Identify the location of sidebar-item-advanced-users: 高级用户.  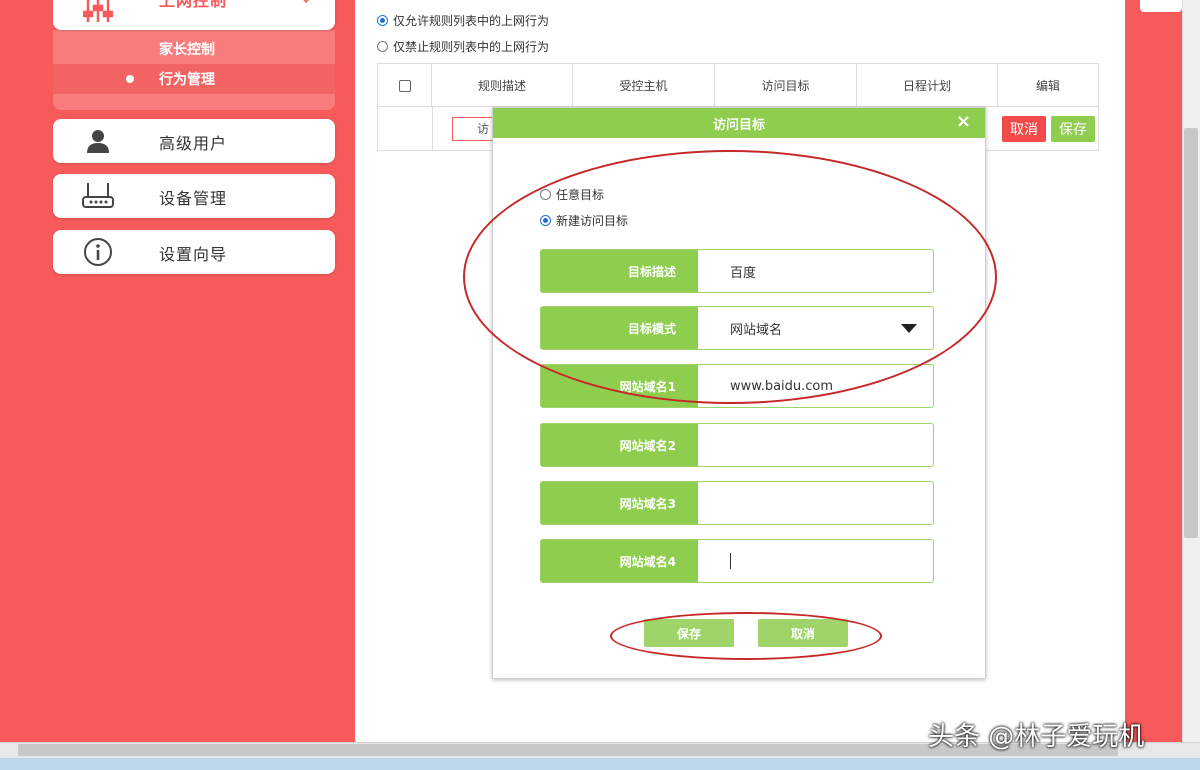
(194, 141).